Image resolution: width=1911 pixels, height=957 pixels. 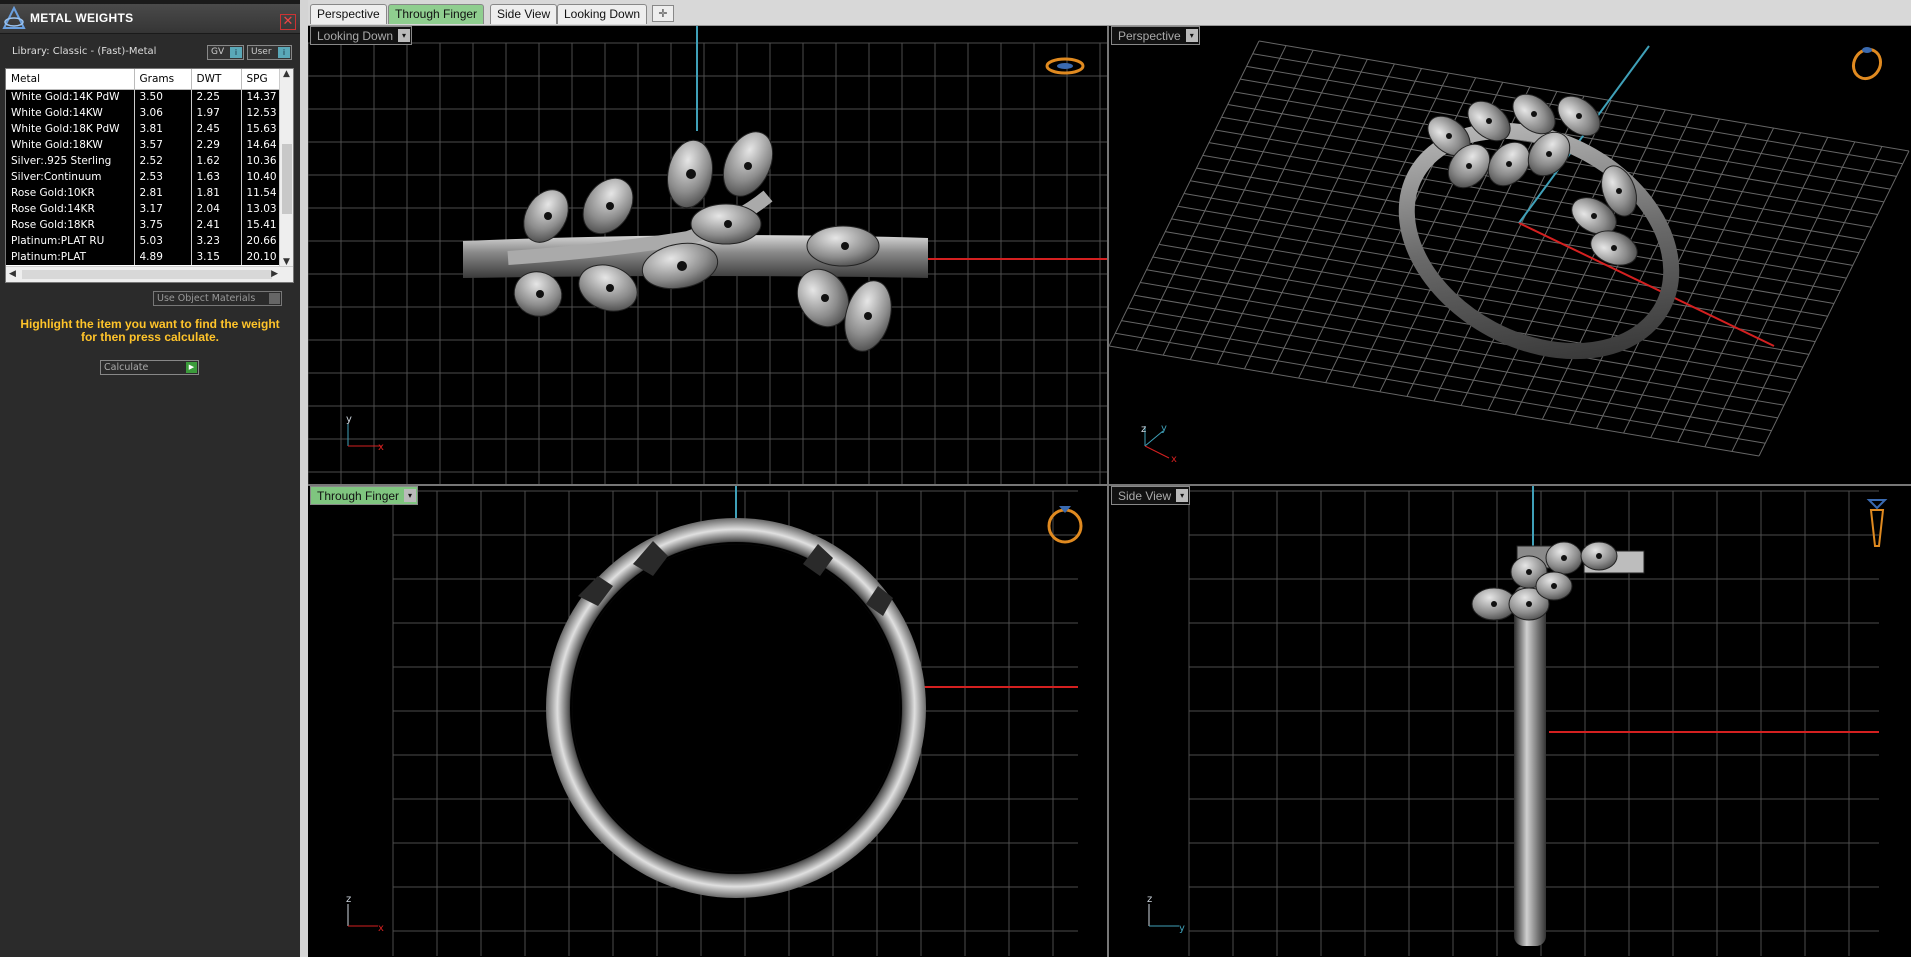 What do you see at coordinates (261, 113) in the screenshot?
I see `cell-spg: 12.53` at bounding box center [261, 113].